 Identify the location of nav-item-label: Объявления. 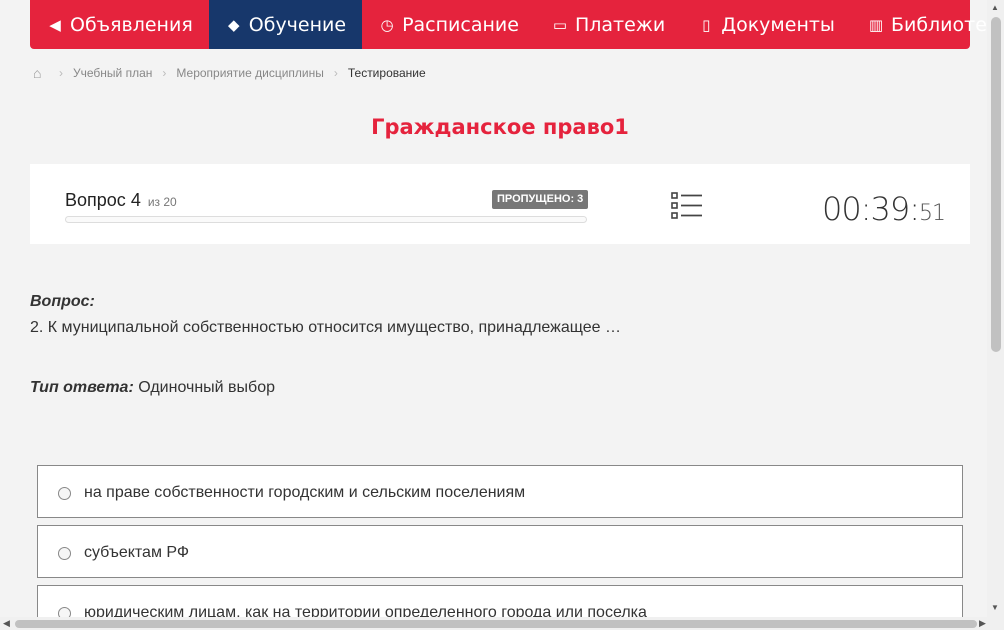
(131, 24).